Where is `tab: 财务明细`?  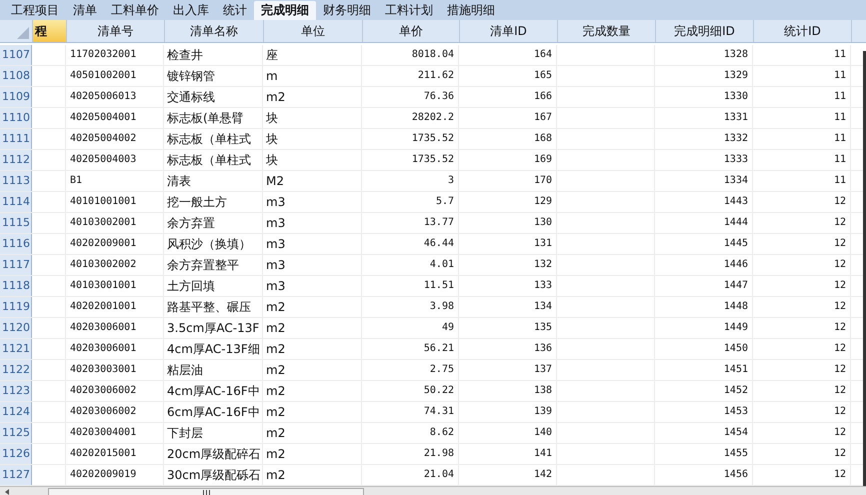
tab: 财务明细 is located at coordinates (347, 10).